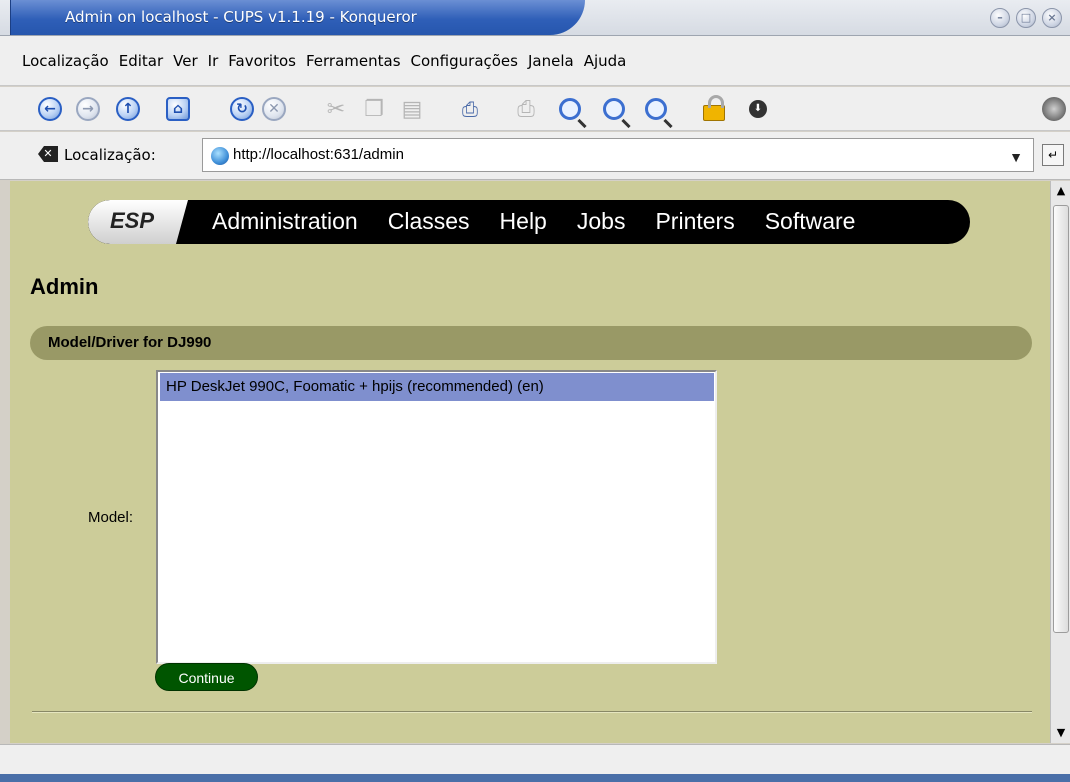  I want to click on back-icon: ←, so click(50, 109).